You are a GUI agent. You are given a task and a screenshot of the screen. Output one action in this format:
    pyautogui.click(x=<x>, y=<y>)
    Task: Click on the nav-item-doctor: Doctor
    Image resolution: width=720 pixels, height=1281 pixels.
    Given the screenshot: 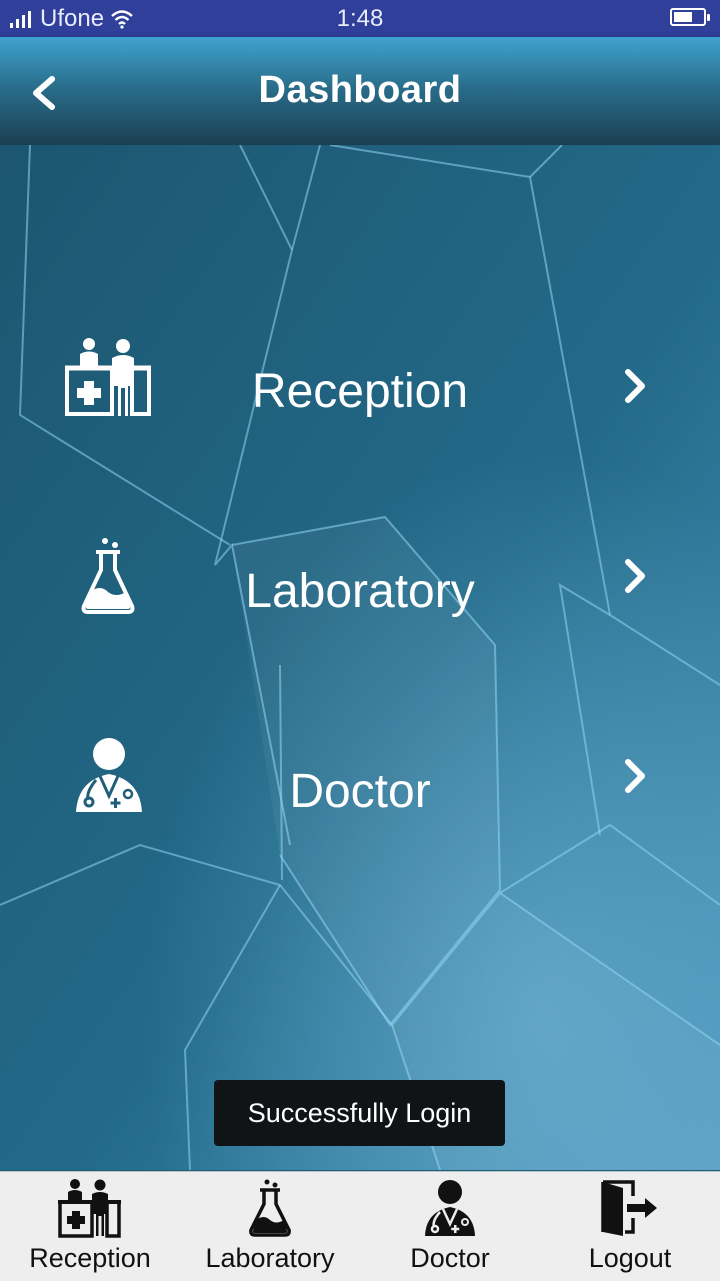 What is the action you would take?
    pyautogui.click(x=450, y=1226)
    